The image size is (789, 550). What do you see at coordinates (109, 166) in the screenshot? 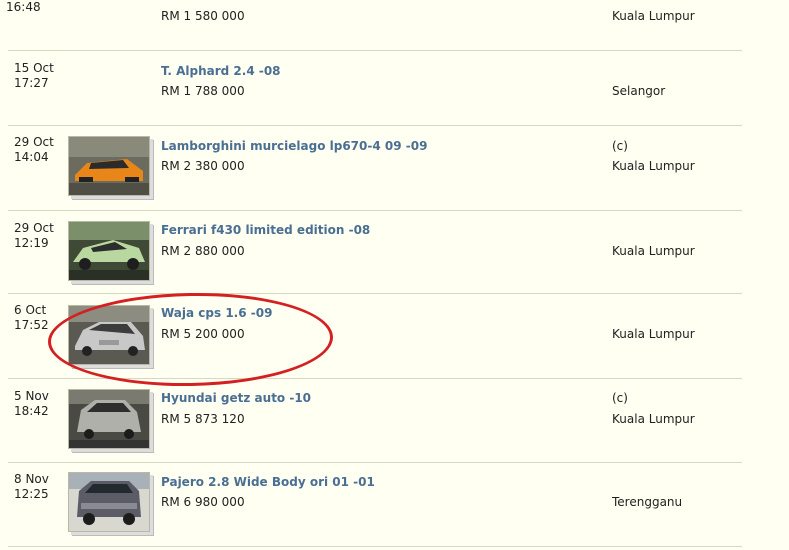
I see `orange-lamborghini-photo` at bounding box center [109, 166].